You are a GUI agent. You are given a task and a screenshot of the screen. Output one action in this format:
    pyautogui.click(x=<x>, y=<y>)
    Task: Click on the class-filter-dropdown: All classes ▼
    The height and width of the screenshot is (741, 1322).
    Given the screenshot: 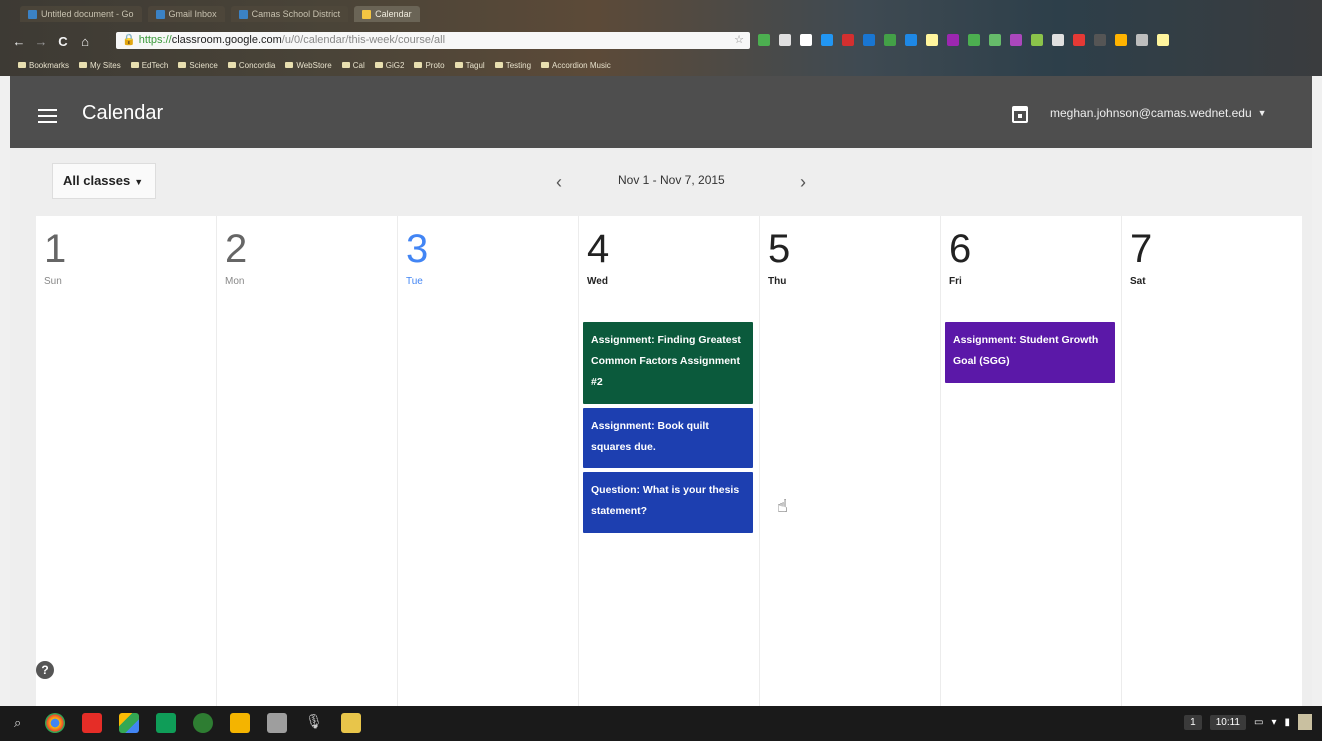 What is the action you would take?
    pyautogui.click(x=104, y=181)
    